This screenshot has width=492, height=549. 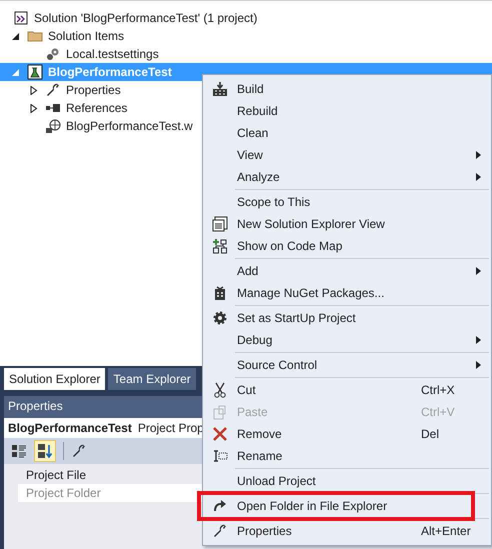 I want to click on object-name: BlogPerformanceTest, so click(x=70, y=428).